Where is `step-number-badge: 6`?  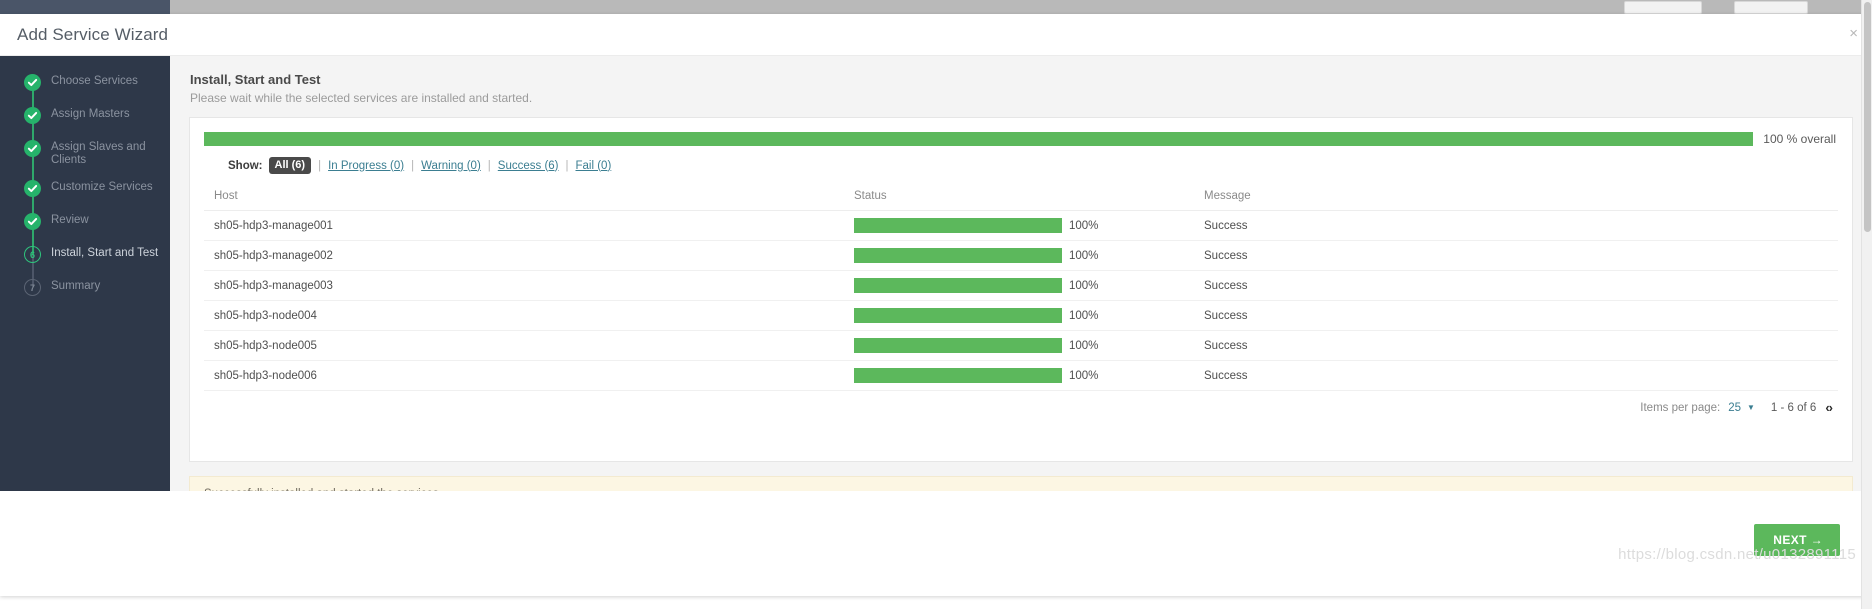 step-number-badge: 6 is located at coordinates (32, 254).